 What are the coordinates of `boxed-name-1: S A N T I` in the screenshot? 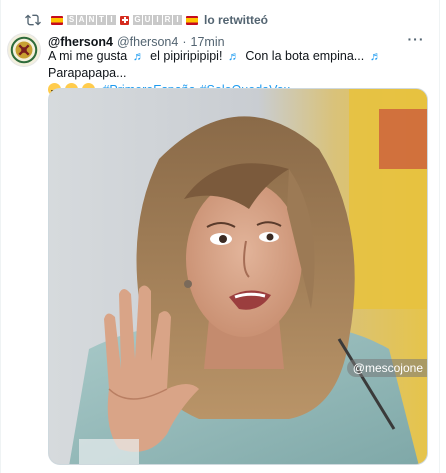 It's located at (91, 20).